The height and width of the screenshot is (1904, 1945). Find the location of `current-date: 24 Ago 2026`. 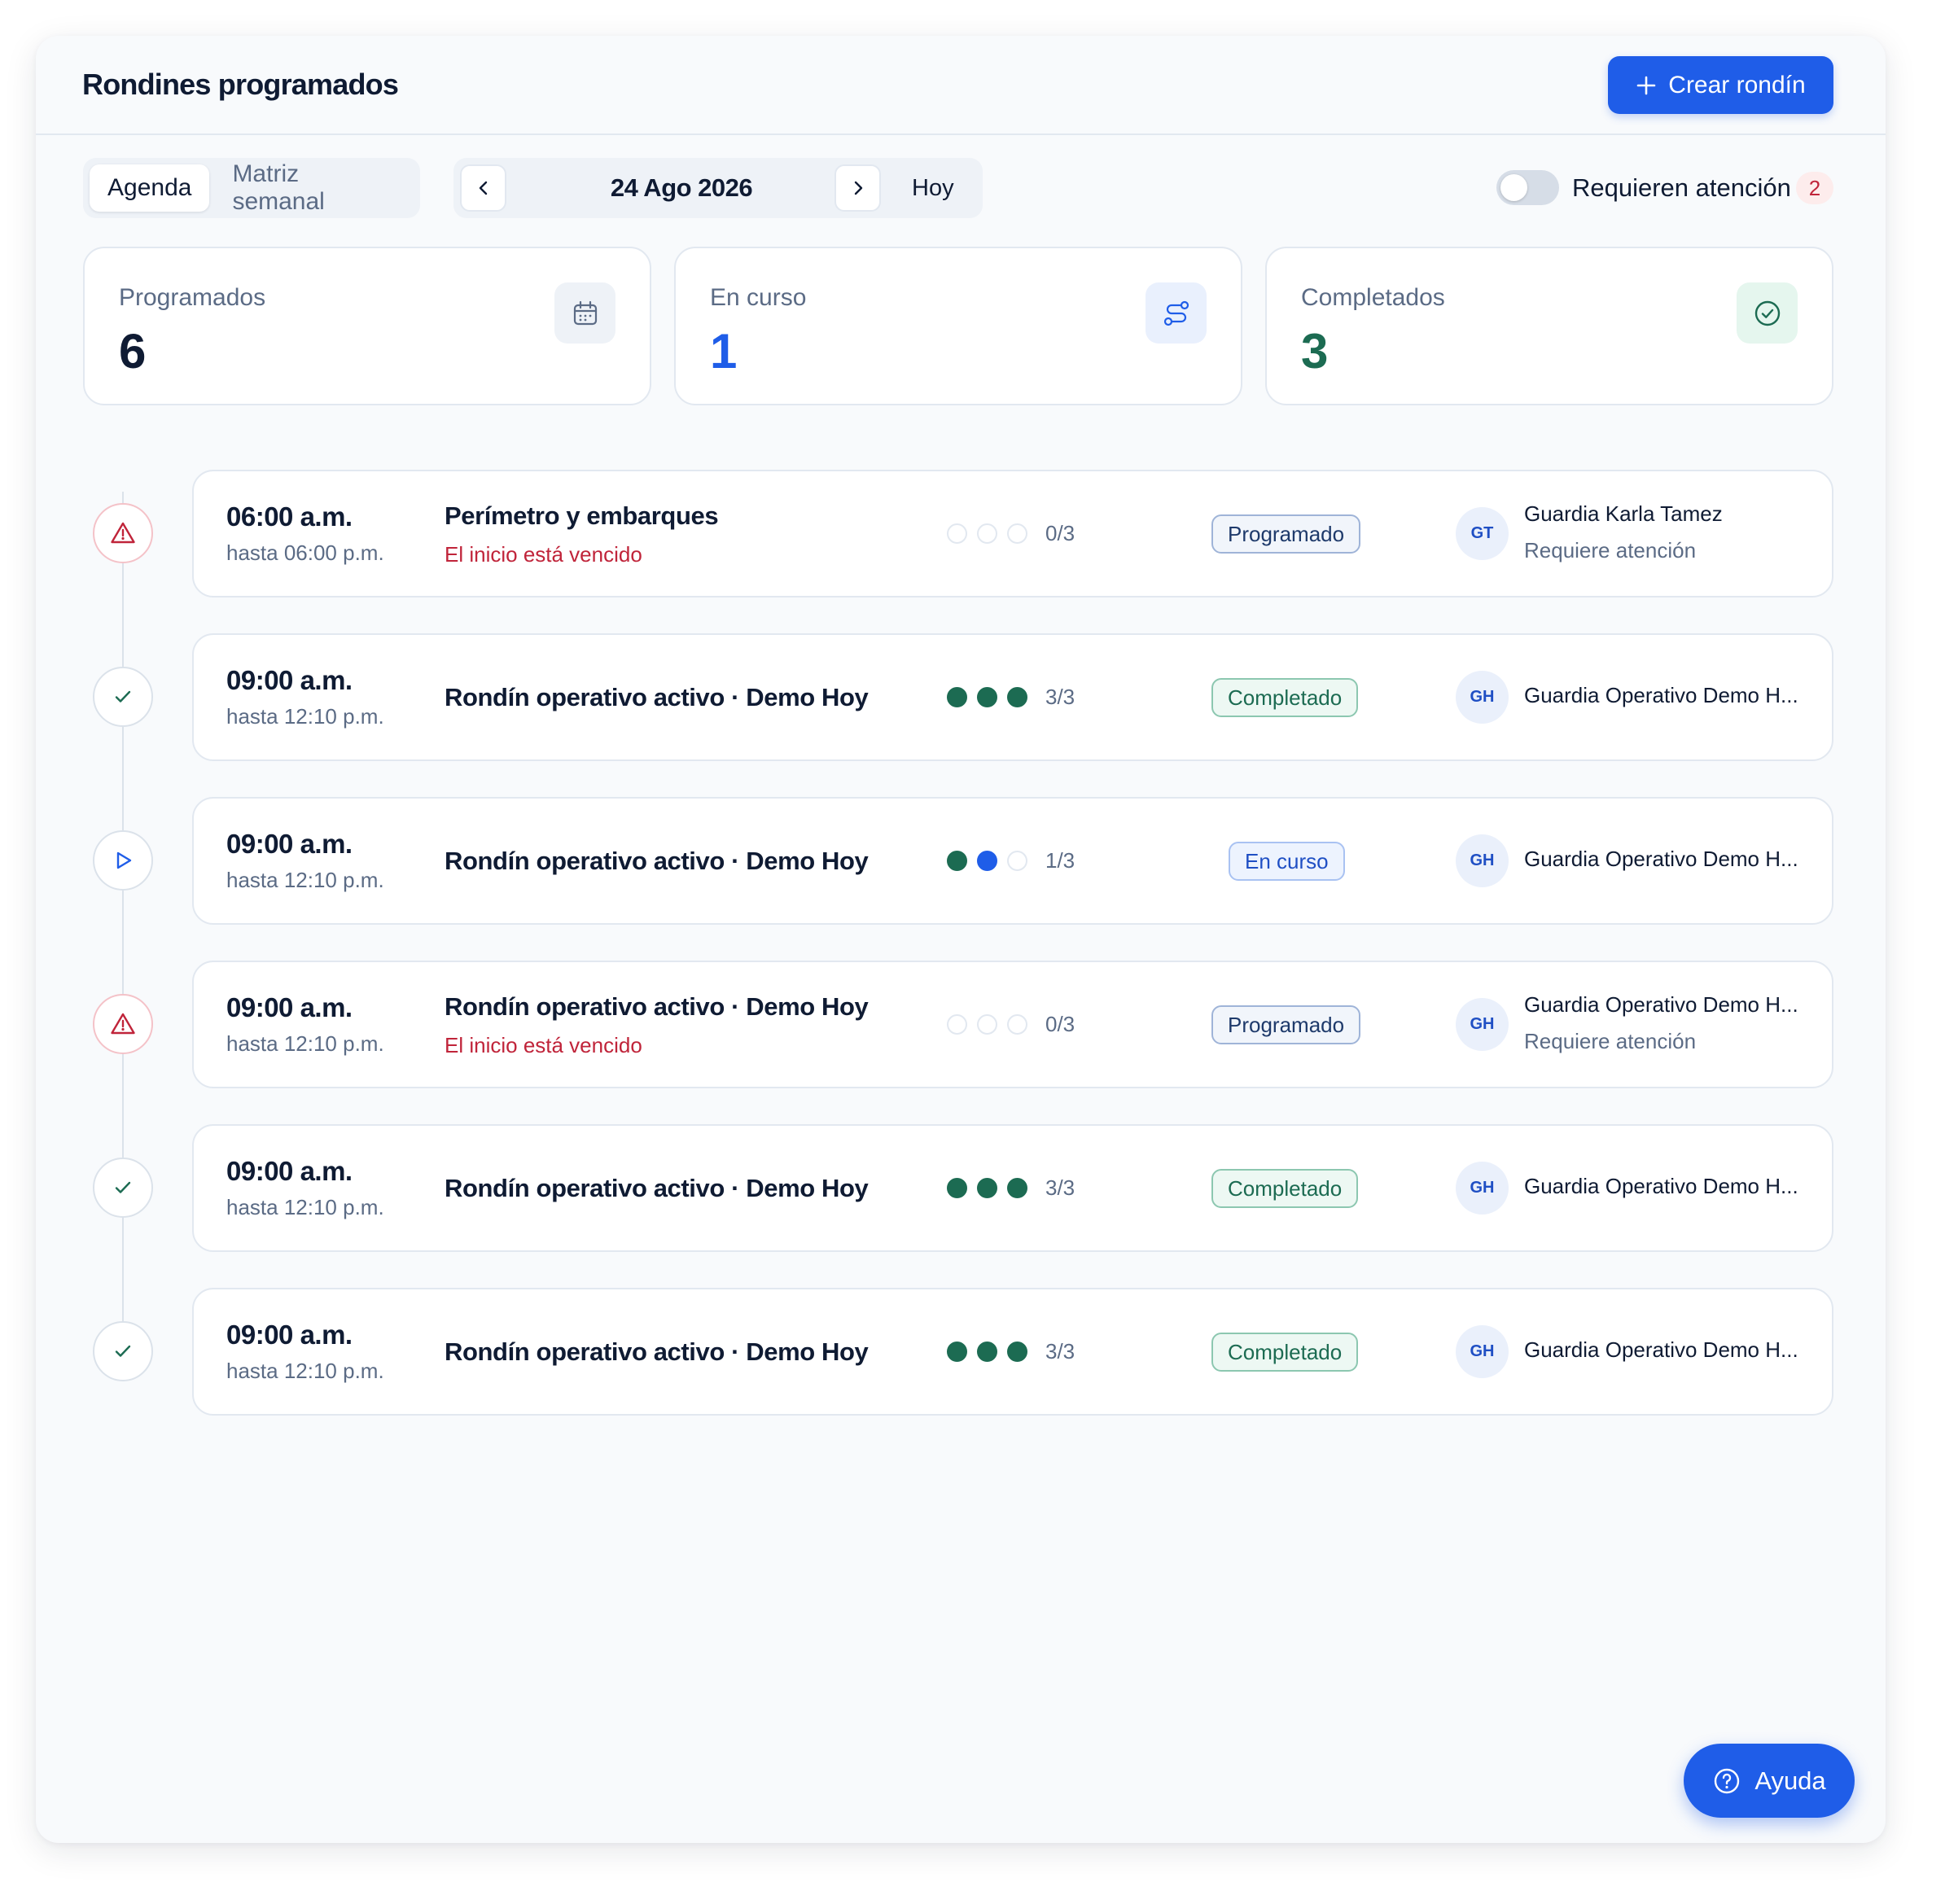

current-date: 24 Ago 2026 is located at coordinates (681, 187).